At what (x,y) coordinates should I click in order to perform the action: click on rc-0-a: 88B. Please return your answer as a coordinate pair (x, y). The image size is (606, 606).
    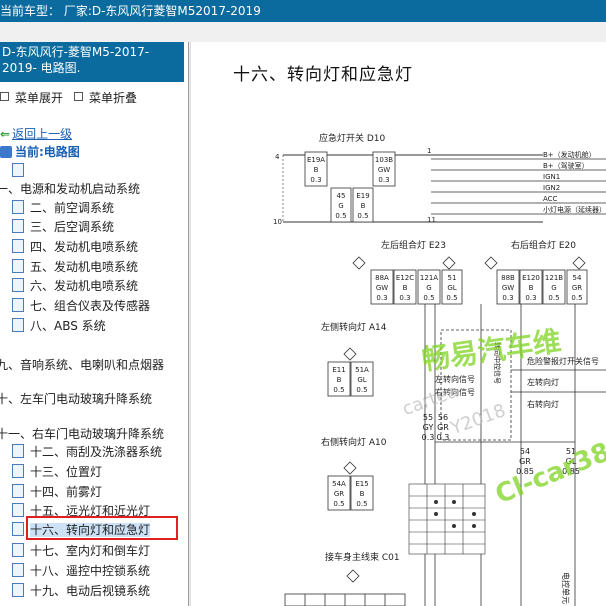
    Looking at the image, I should click on (508, 278).